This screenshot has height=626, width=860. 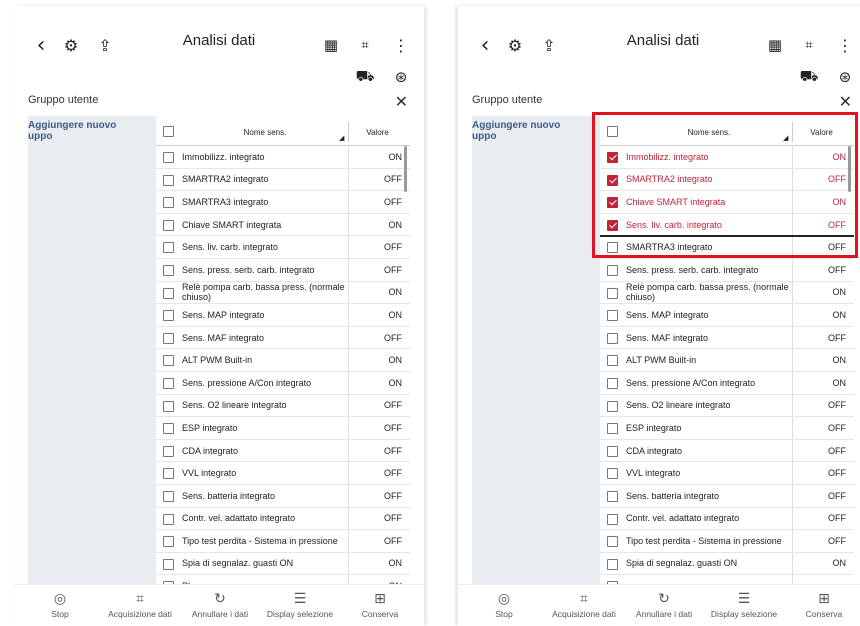 What do you see at coordinates (283, 202) in the screenshot?
I see `table-row: SMARTRA3 integrato OFF` at bounding box center [283, 202].